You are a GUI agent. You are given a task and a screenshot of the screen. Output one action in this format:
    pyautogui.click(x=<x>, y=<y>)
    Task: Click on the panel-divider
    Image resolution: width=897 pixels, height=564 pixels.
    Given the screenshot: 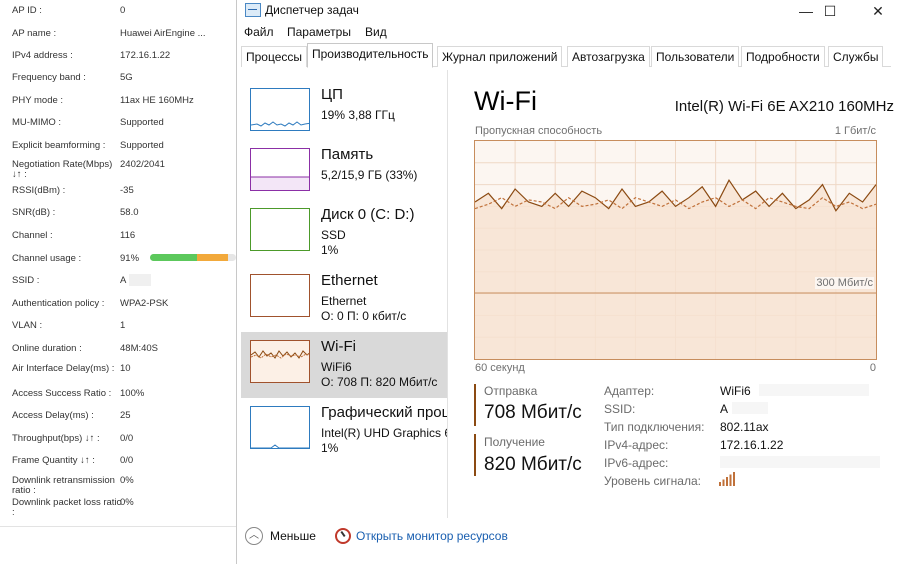 What is the action you would take?
    pyautogui.click(x=118, y=526)
    